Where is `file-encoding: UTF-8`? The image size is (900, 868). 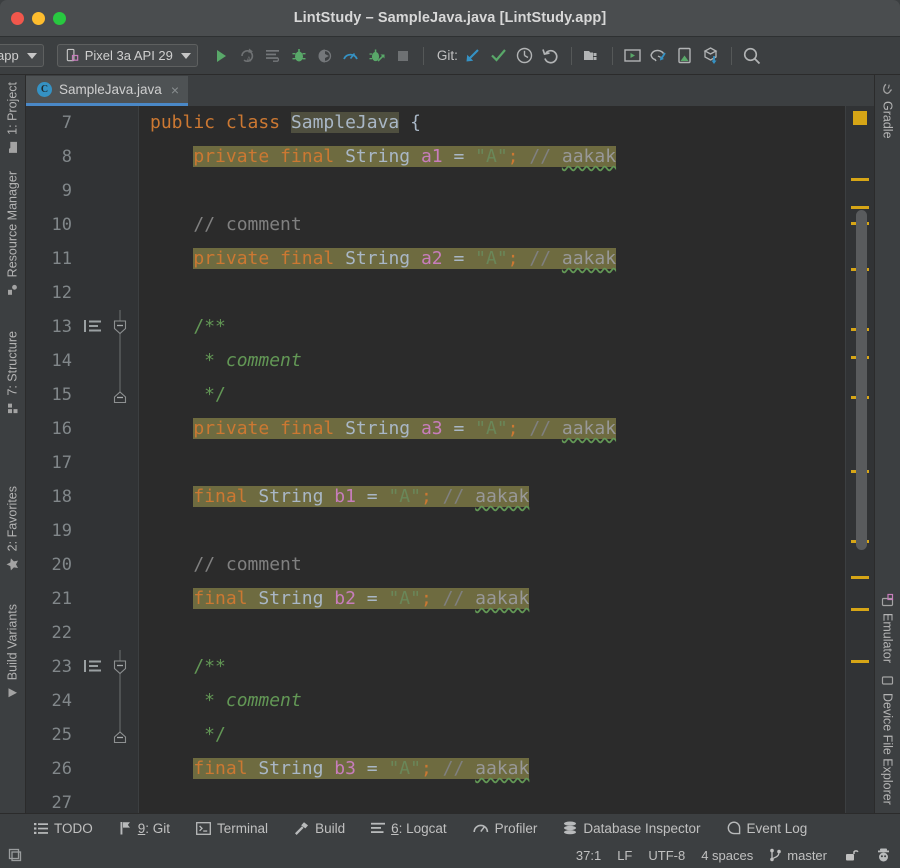
file-encoding: UTF-8 is located at coordinates (666, 855).